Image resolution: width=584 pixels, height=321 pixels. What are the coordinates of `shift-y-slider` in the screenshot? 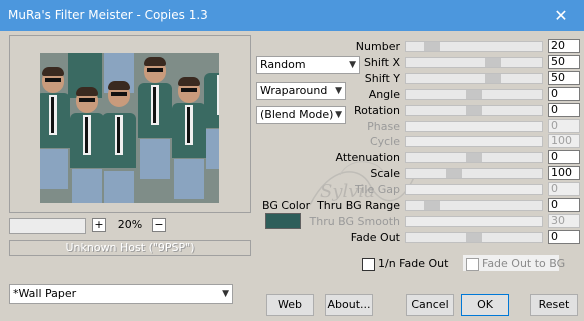 It's located at (474, 78).